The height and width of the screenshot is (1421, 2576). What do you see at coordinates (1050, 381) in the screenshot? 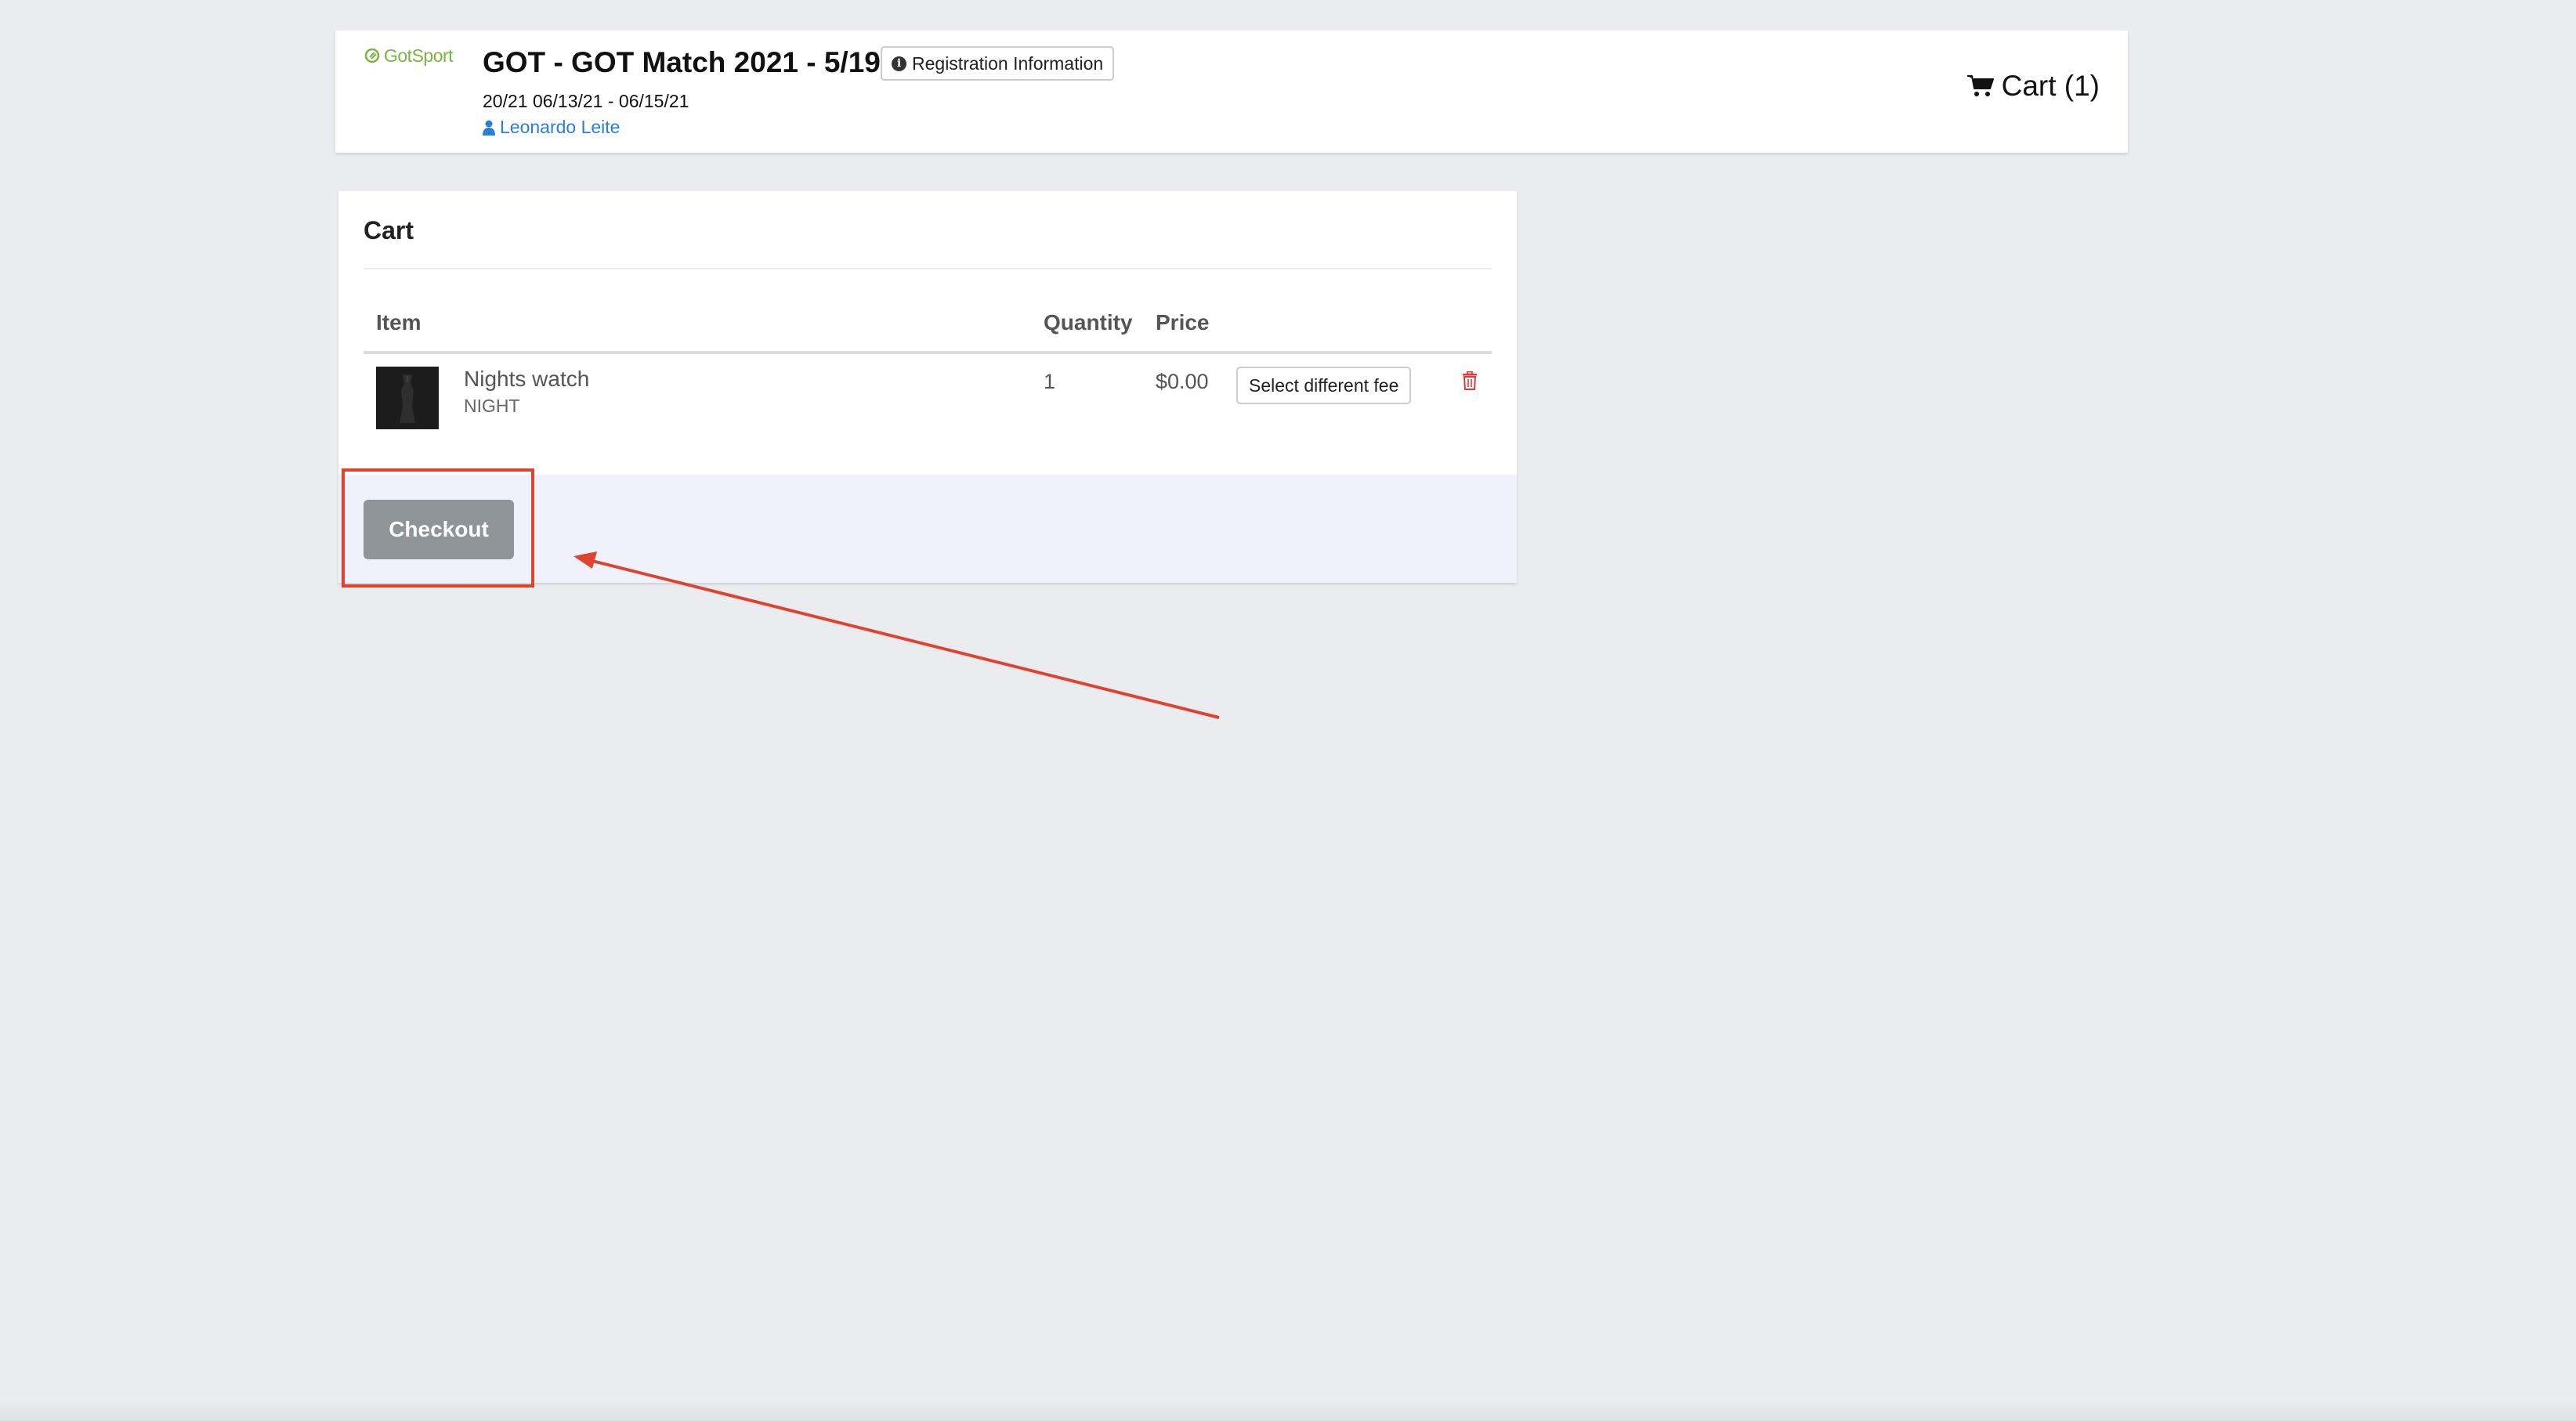
I see `item-quantity: 1` at bounding box center [1050, 381].